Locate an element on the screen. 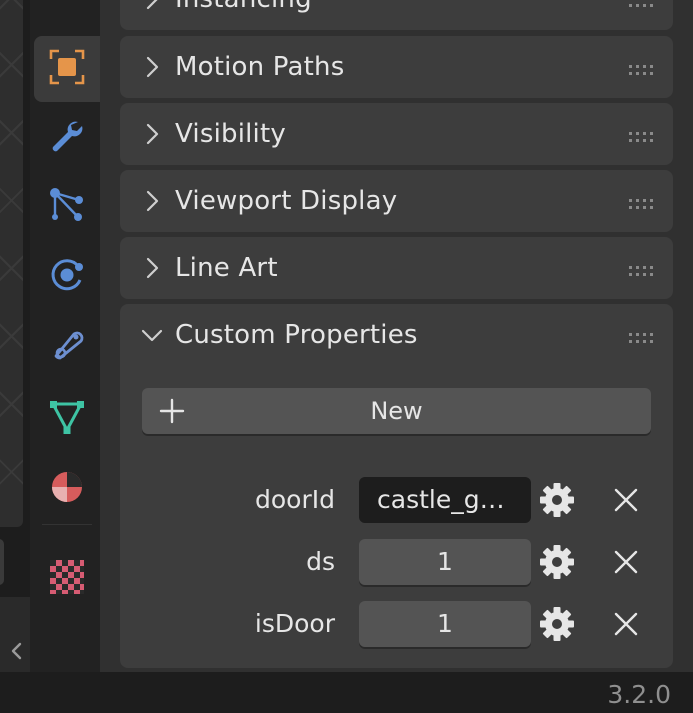  texture-checker-icon is located at coordinates (67, 579).